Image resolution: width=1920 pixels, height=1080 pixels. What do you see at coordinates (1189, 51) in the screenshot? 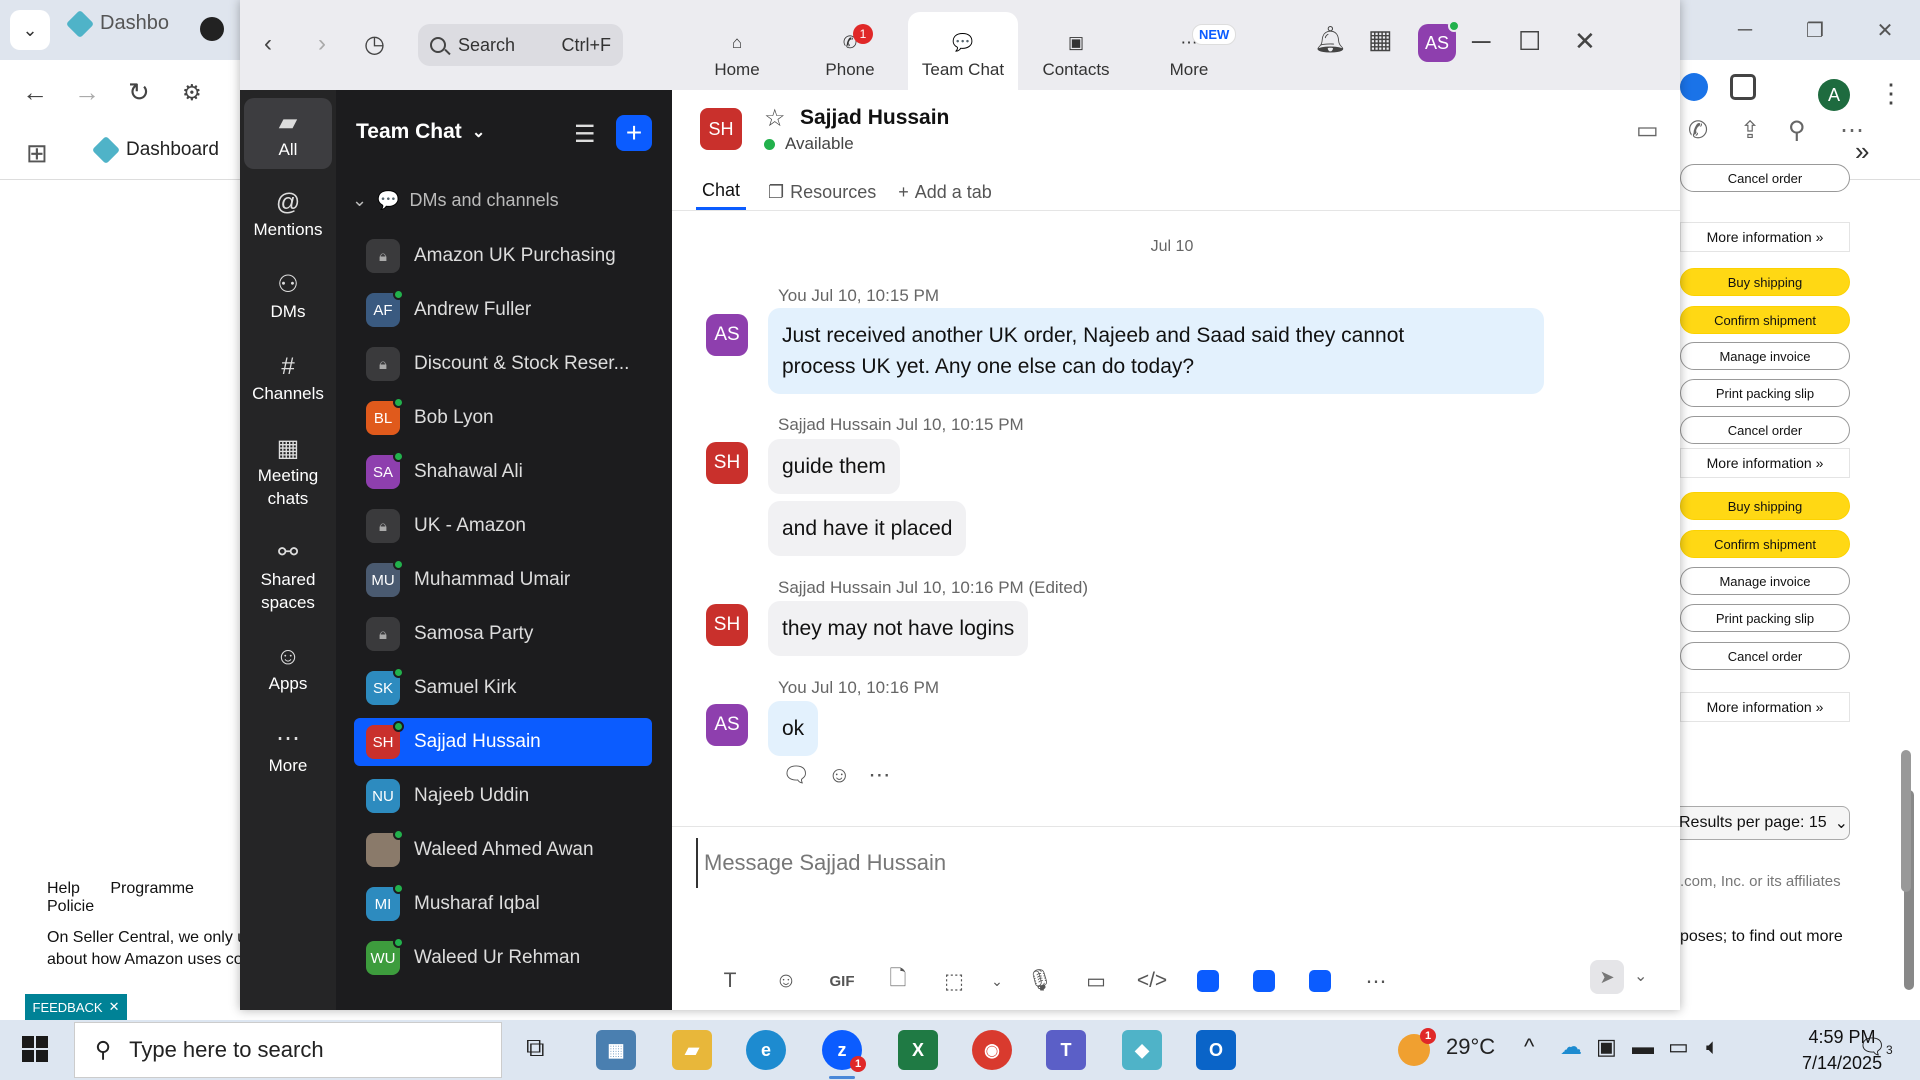
I see `tab-more: ⋯ NEW More` at bounding box center [1189, 51].